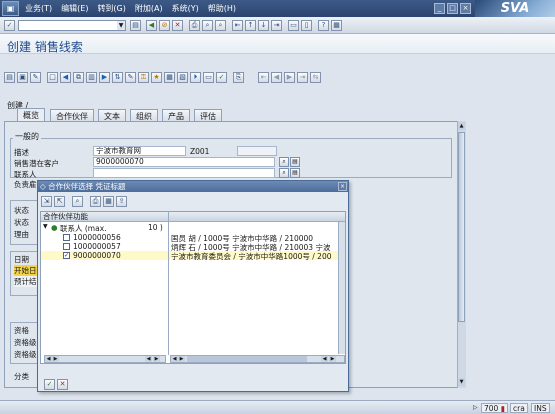  I want to click on label-reason: 理由, so click(21, 234).